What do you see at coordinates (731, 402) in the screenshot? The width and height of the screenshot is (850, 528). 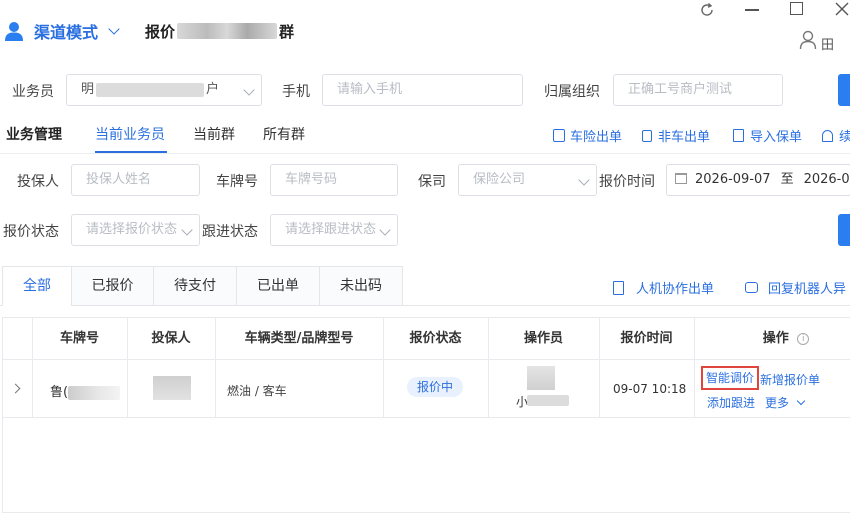 I see `add-follow-link: 添加跟进` at bounding box center [731, 402].